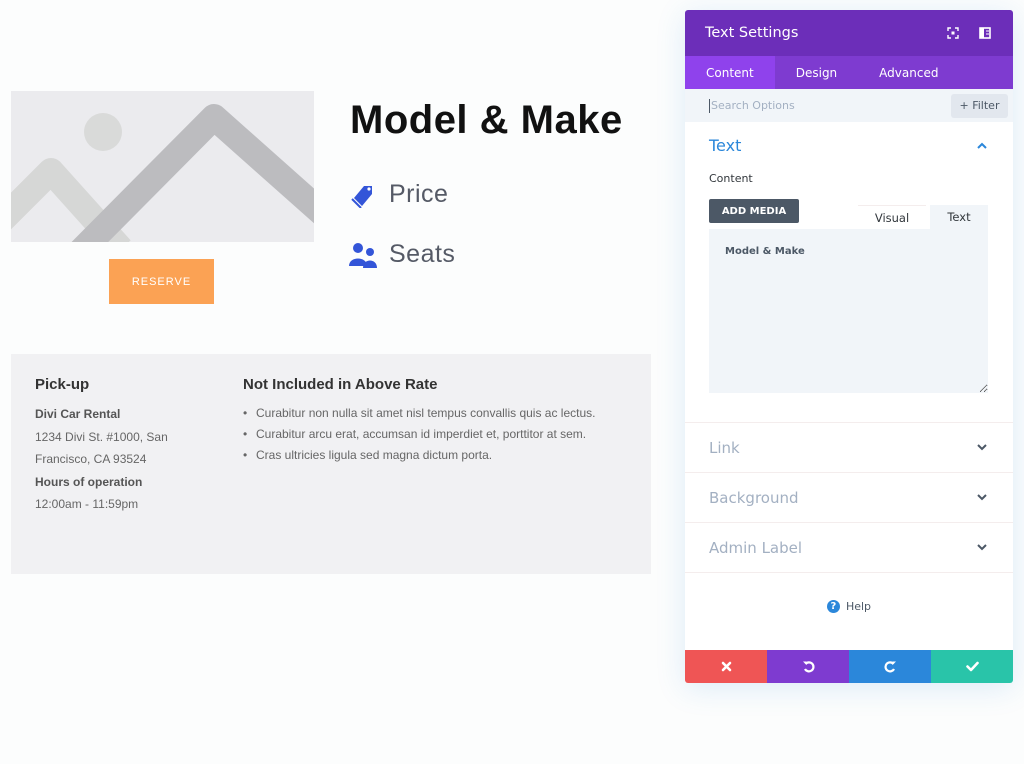 This screenshot has width=1024, height=764. Describe the element at coordinates (849, 214) in the screenshot. I see `editor-toolbar: ADD MEDIA Visual Text` at that location.